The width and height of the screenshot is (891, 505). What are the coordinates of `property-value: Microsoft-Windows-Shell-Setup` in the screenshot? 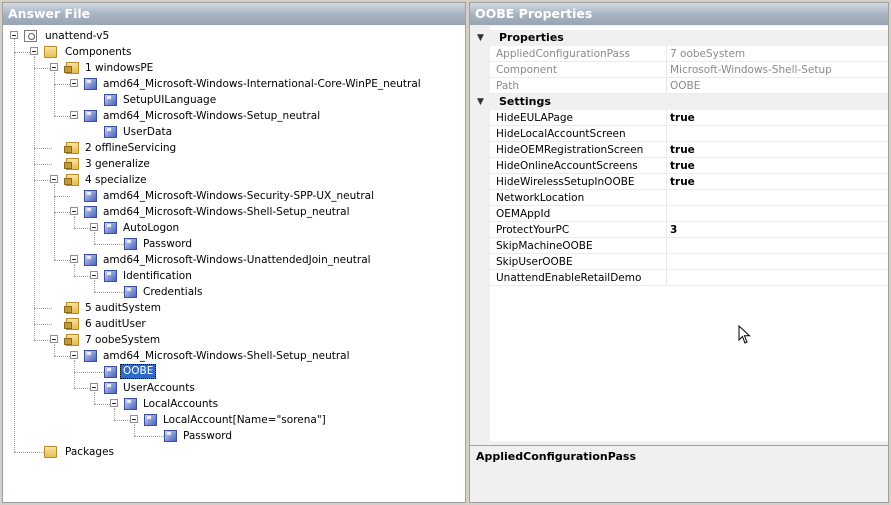 It's located at (751, 70).